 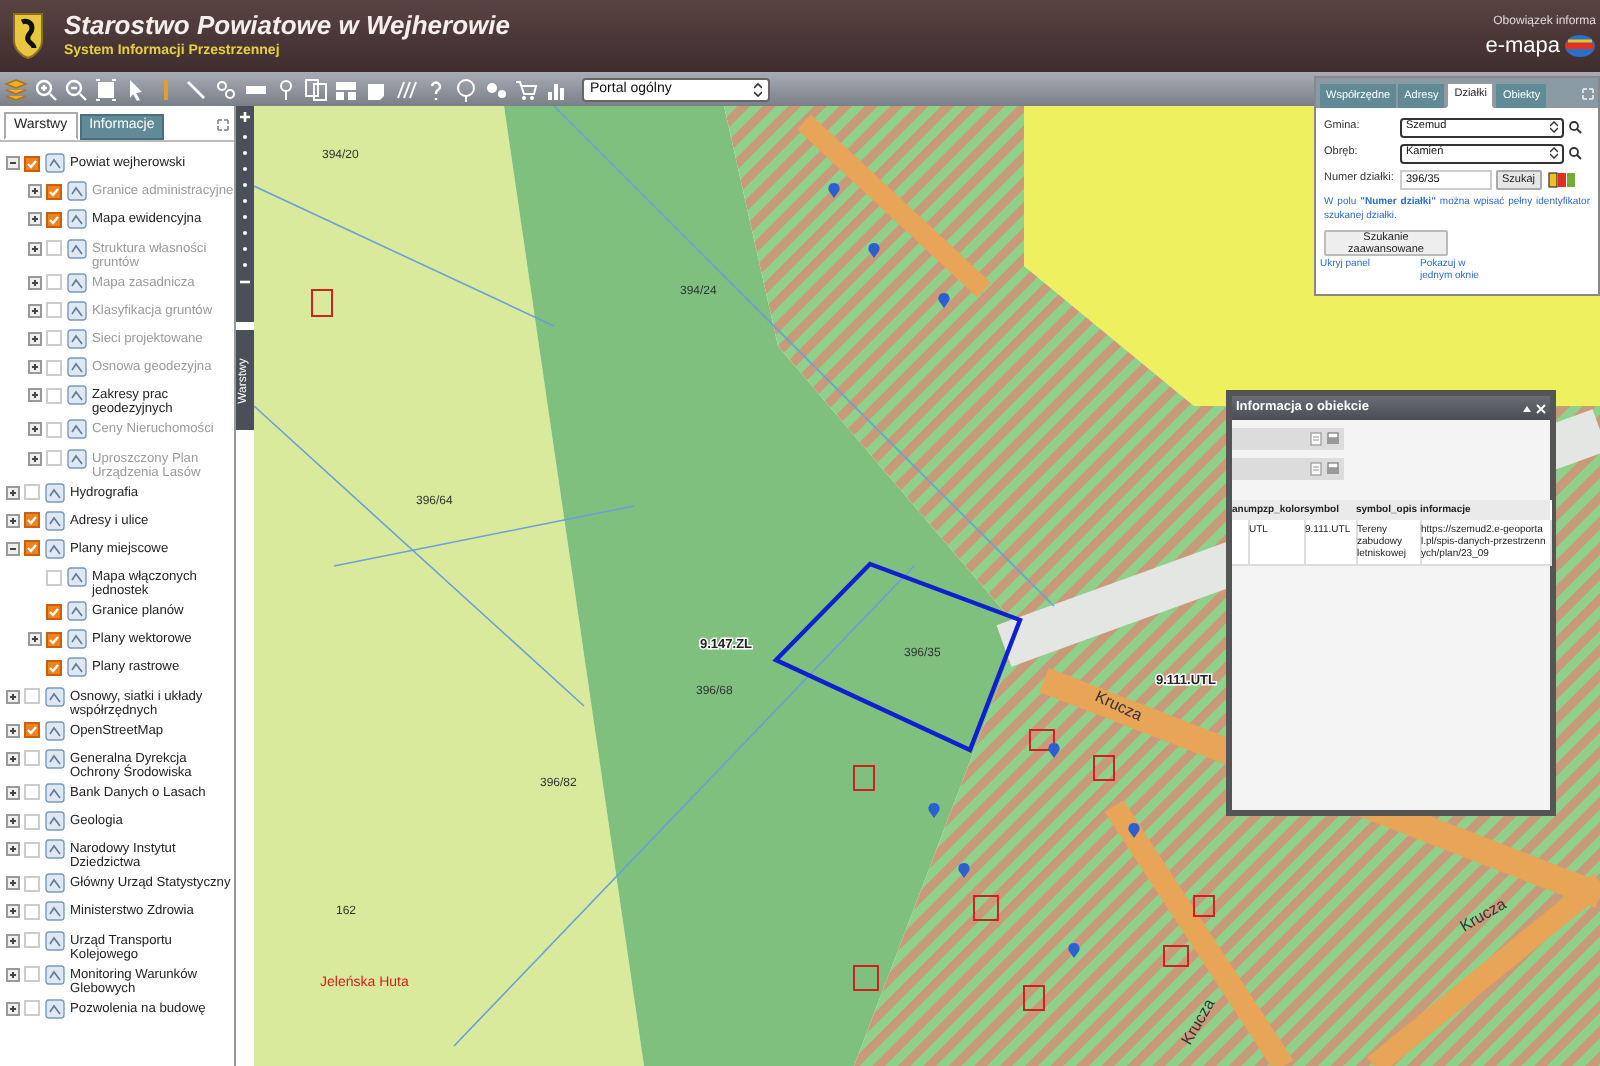 I want to click on color-swatch-icon, so click(x=1561, y=179).